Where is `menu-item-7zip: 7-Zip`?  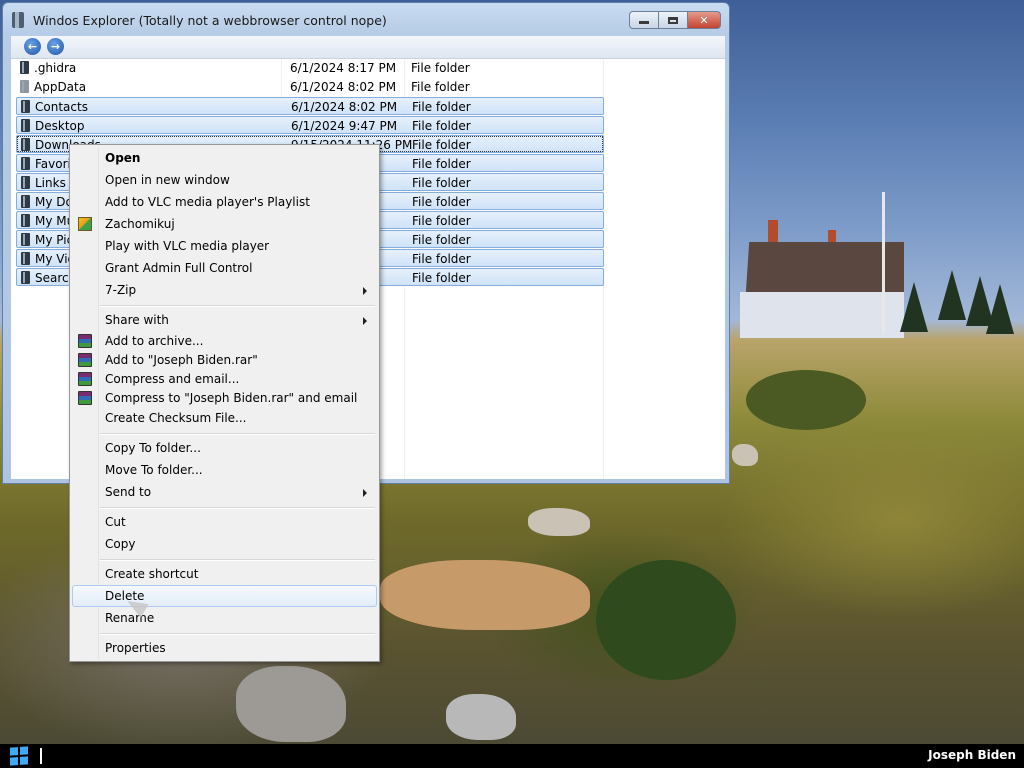
menu-item-7zip: 7-Zip is located at coordinates (224, 290).